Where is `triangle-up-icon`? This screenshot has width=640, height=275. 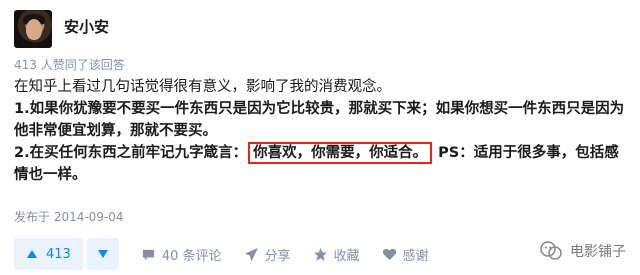 triangle-up-icon is located at coordinates (32, 254).